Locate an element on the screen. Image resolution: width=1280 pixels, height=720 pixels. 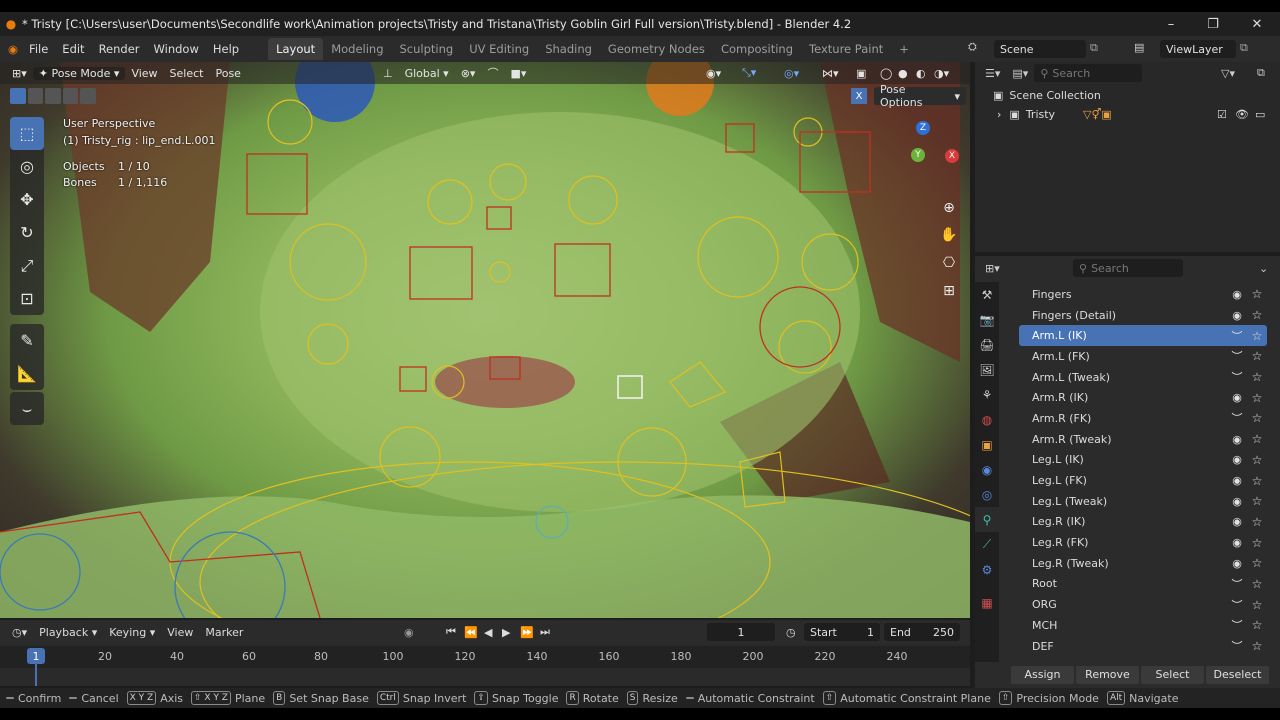
select-intersect-icon is located at coordinates (88, 96).